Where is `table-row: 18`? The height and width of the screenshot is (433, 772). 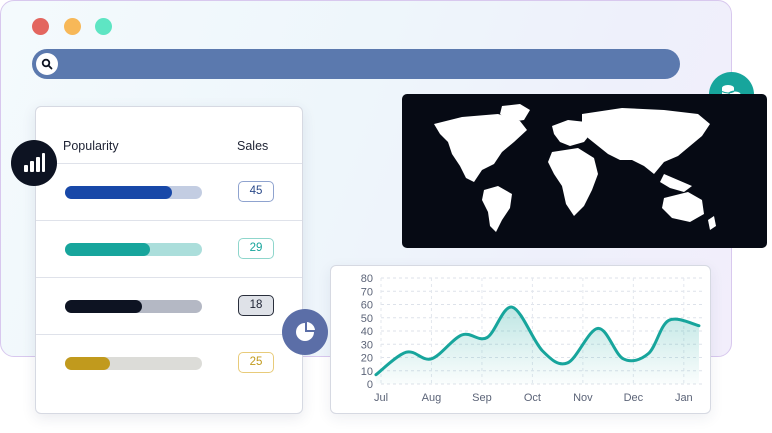
table-row: 18 is located at coordinates (169, 306).